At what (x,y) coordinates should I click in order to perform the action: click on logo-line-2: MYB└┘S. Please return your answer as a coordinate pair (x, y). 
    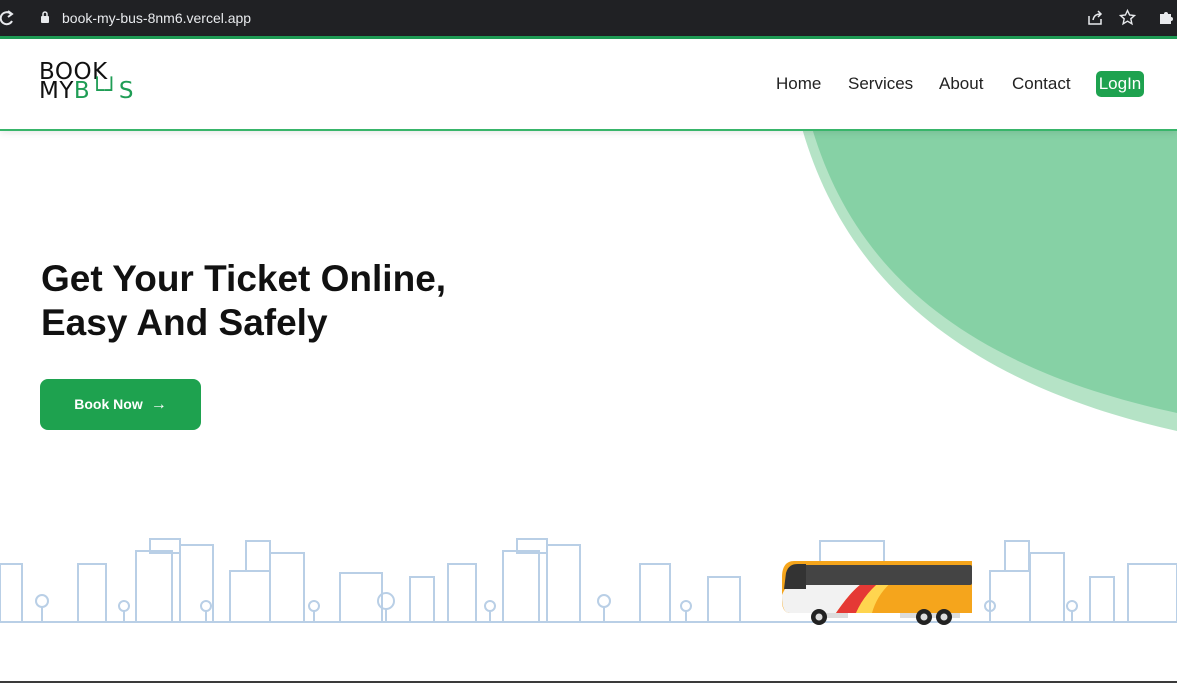
    Looking at the image, I should click on (86, 91).